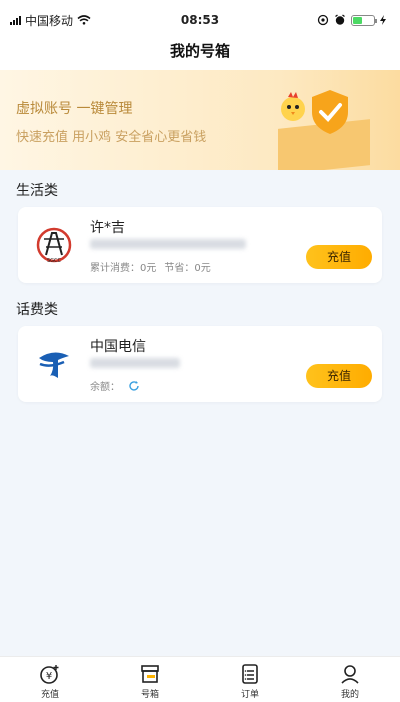 The width and height of the screenshot is (400, 702). I want to click on tab-box: 号箱, so click(150, 679).